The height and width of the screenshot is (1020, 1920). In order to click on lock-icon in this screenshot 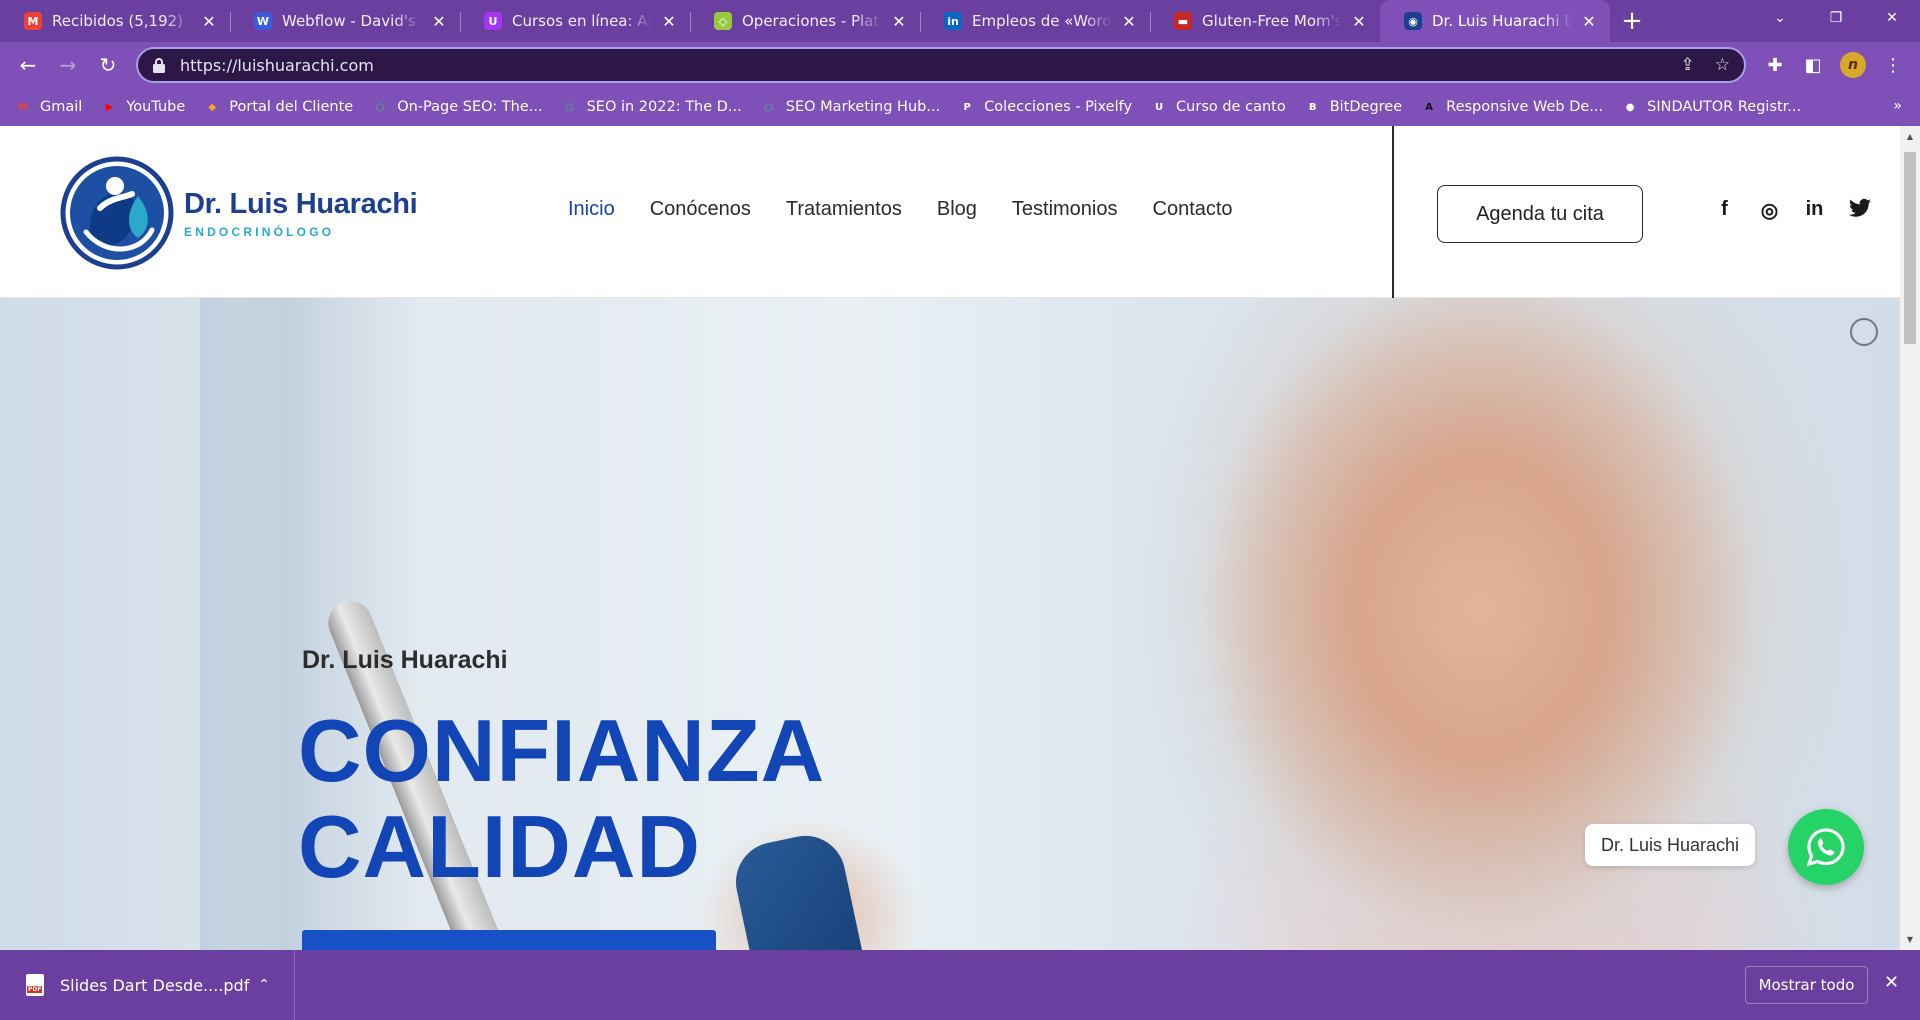, I will do `click(159, 65)`.